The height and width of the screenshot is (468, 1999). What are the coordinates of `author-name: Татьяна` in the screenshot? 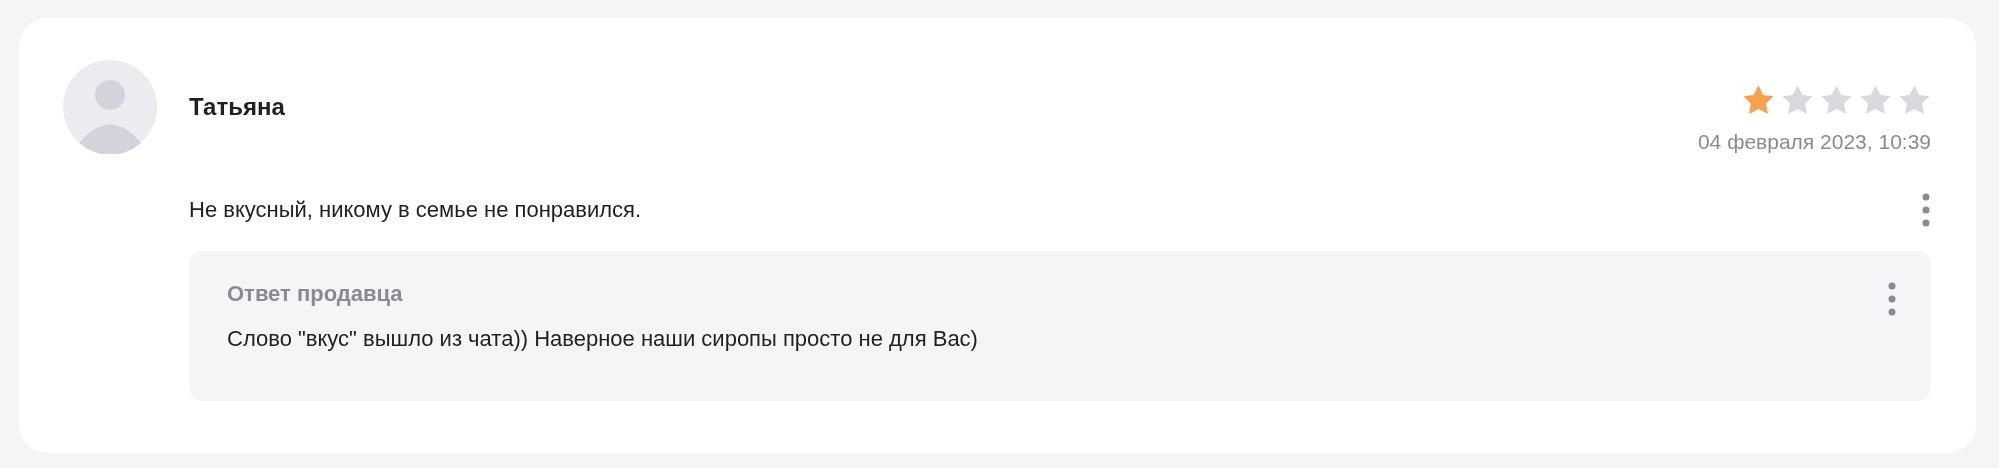 It's located at (237, 107).